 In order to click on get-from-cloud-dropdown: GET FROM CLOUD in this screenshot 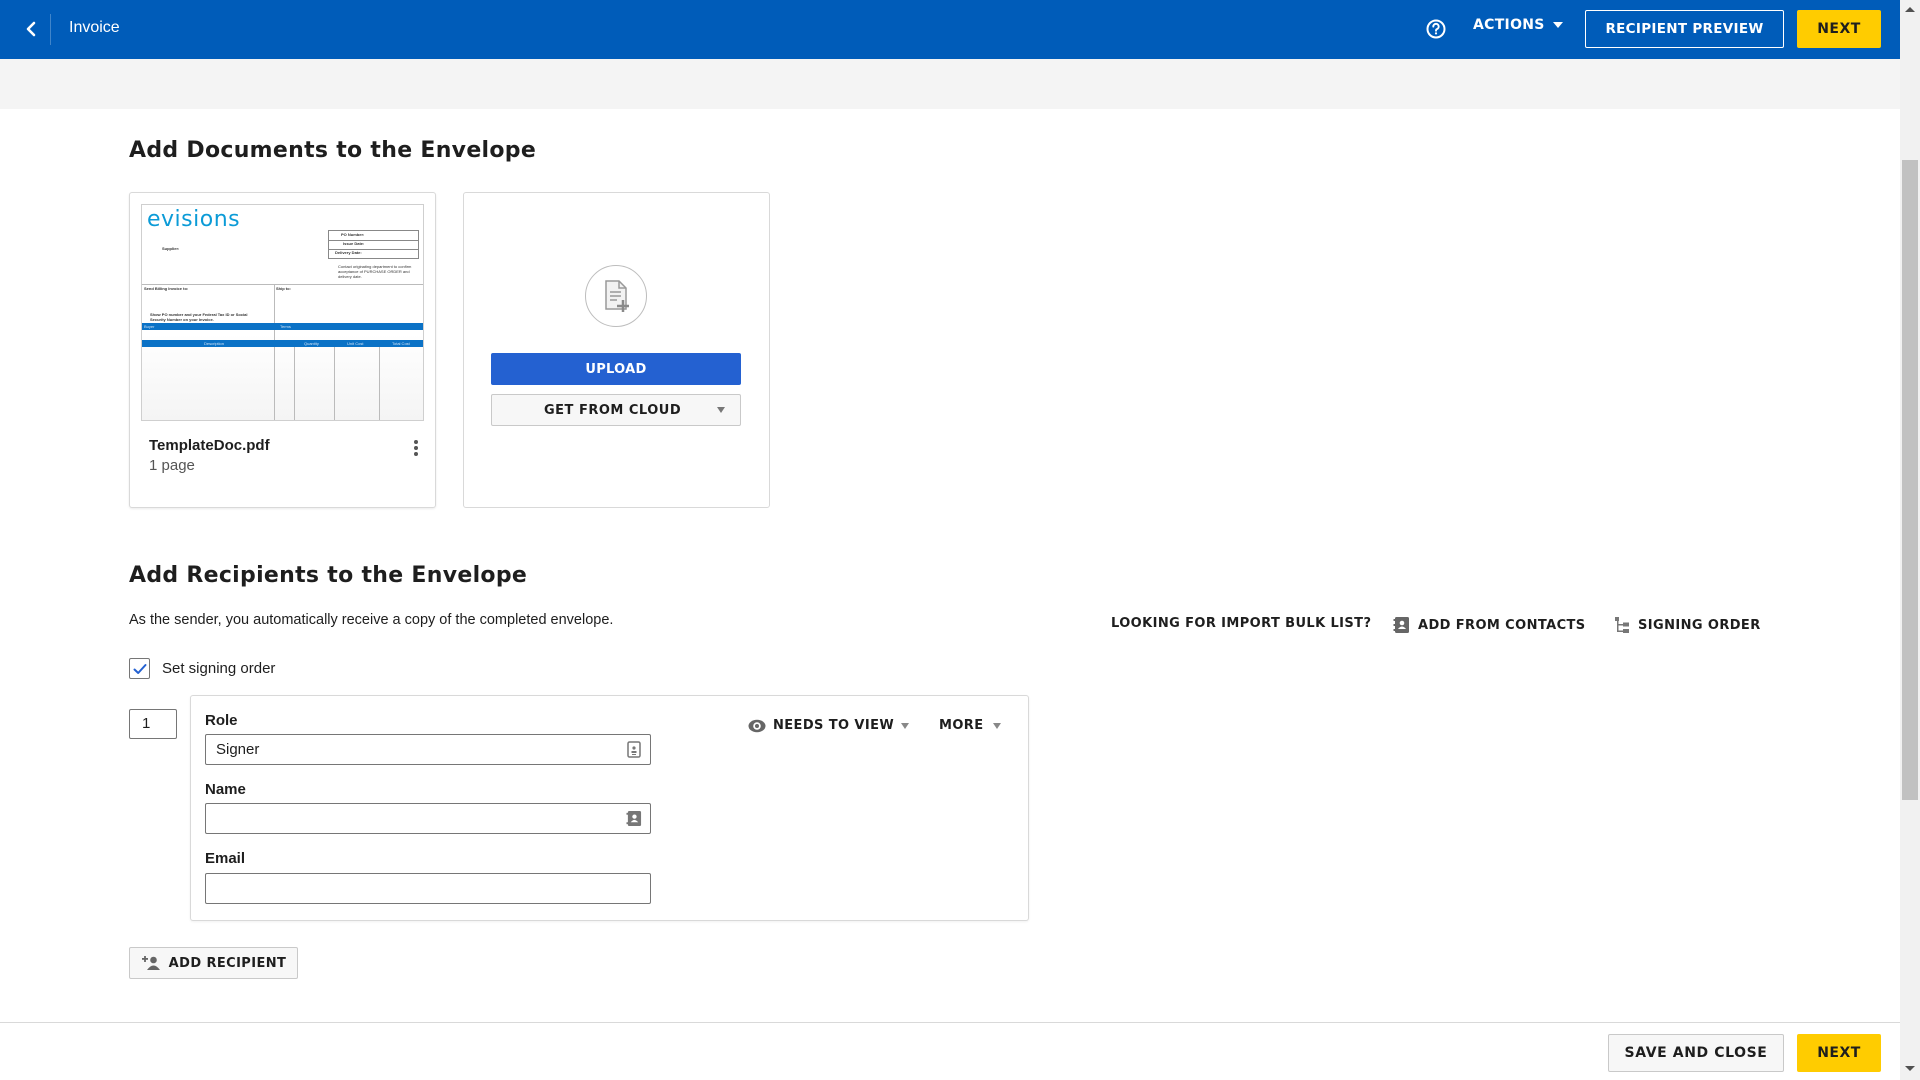, I will do `click(616, 410)`.